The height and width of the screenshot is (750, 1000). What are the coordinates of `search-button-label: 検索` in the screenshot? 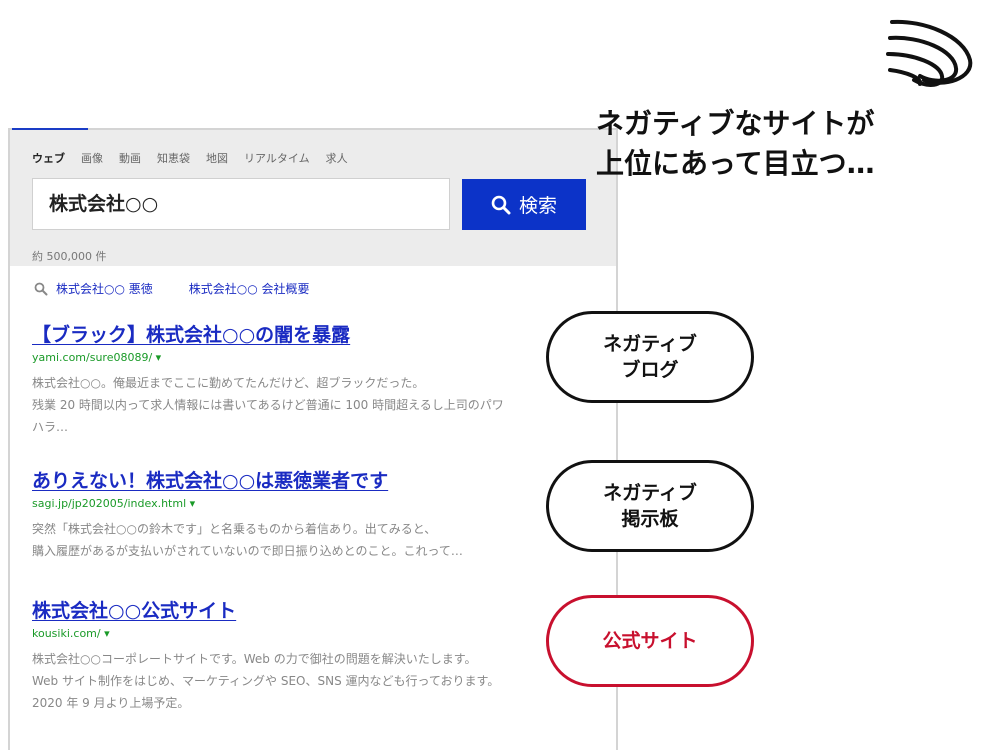 It's located at (537, 206).